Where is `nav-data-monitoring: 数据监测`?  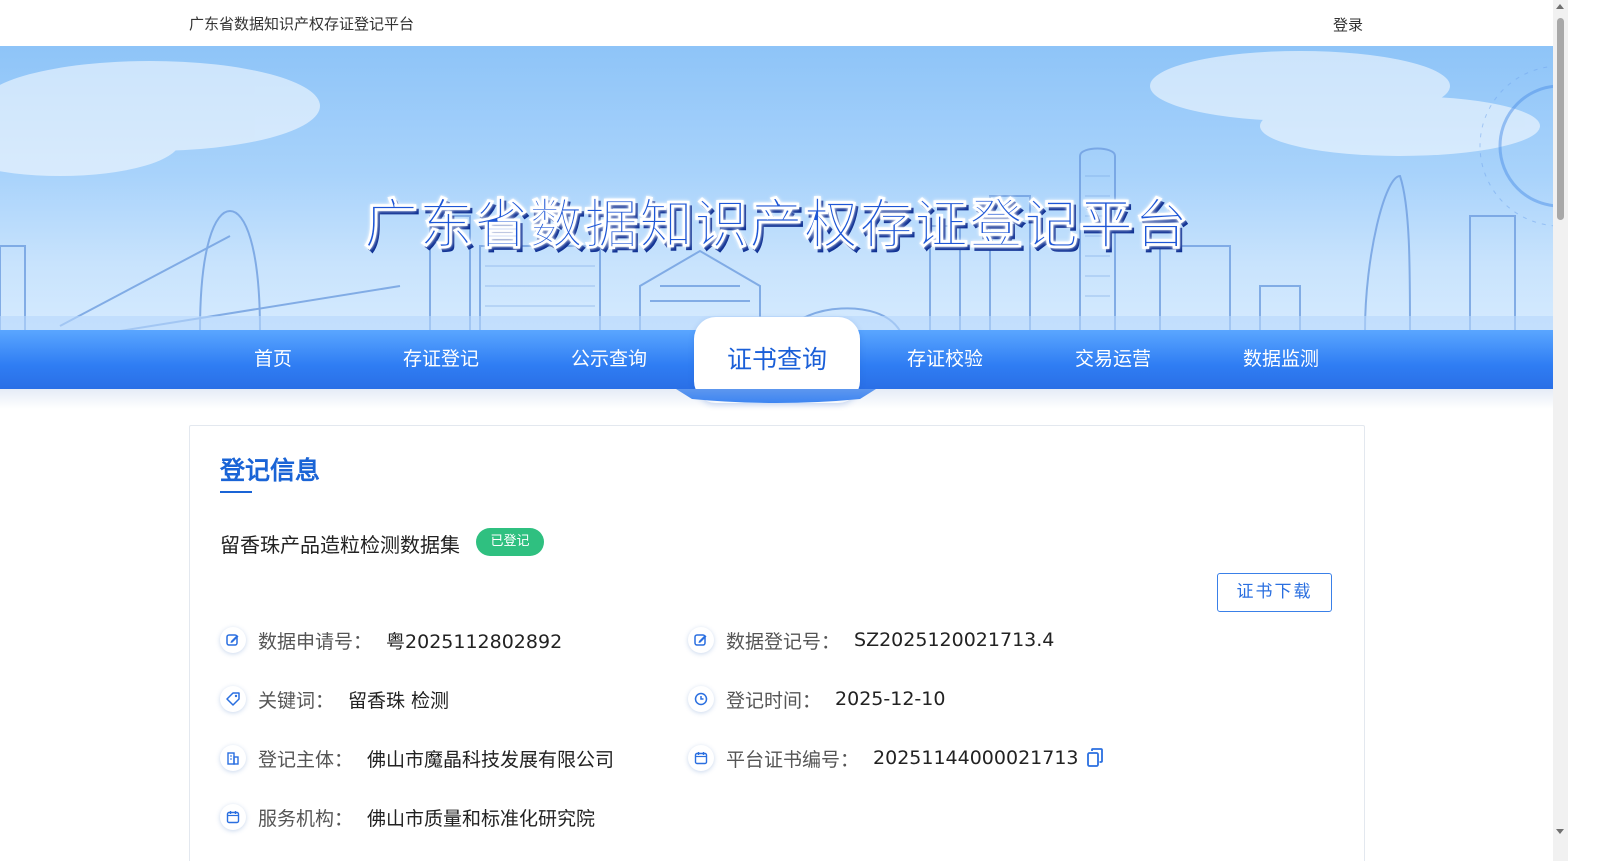 nav-data-monitoring: 数据监测 is located at coordinates (1281, 359).